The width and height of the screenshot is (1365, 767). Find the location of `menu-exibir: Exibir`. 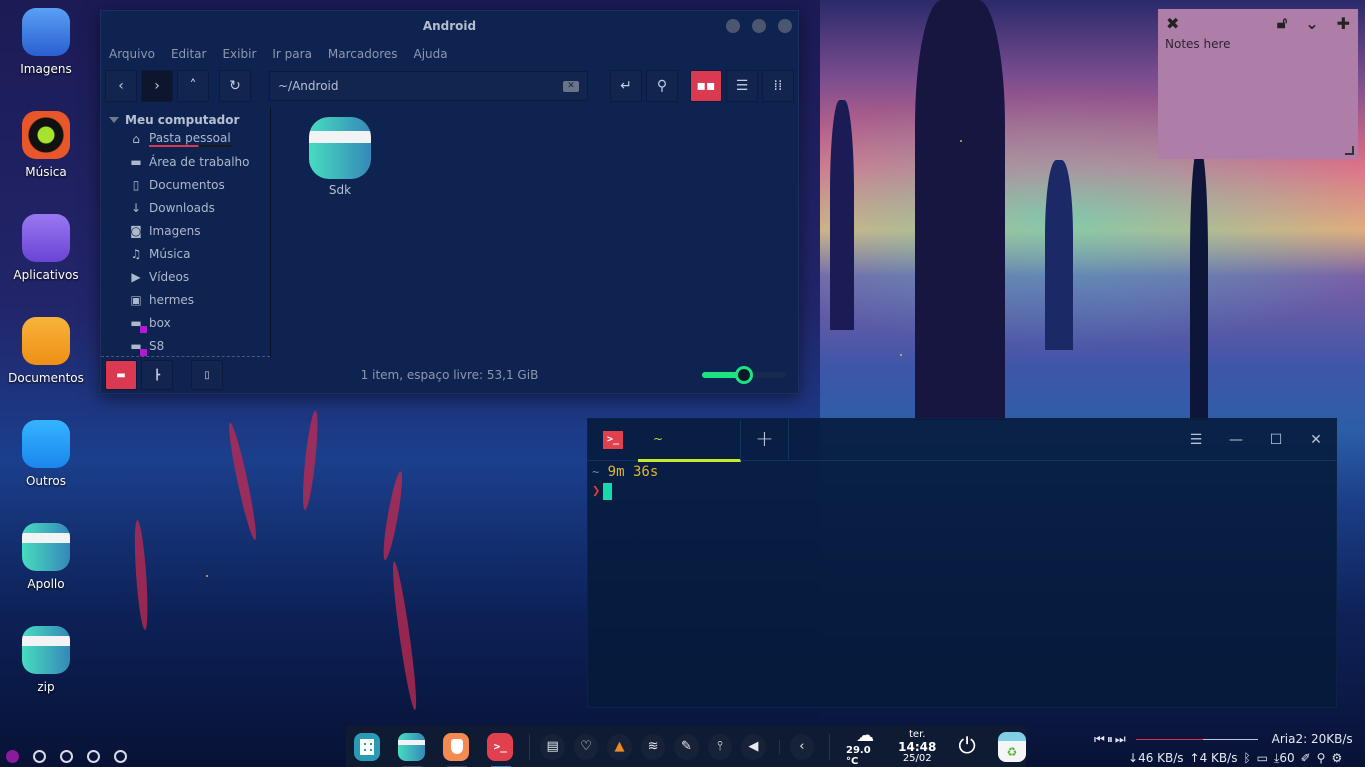

menu-exibir: Exibir is located at coordinates (239, 54).